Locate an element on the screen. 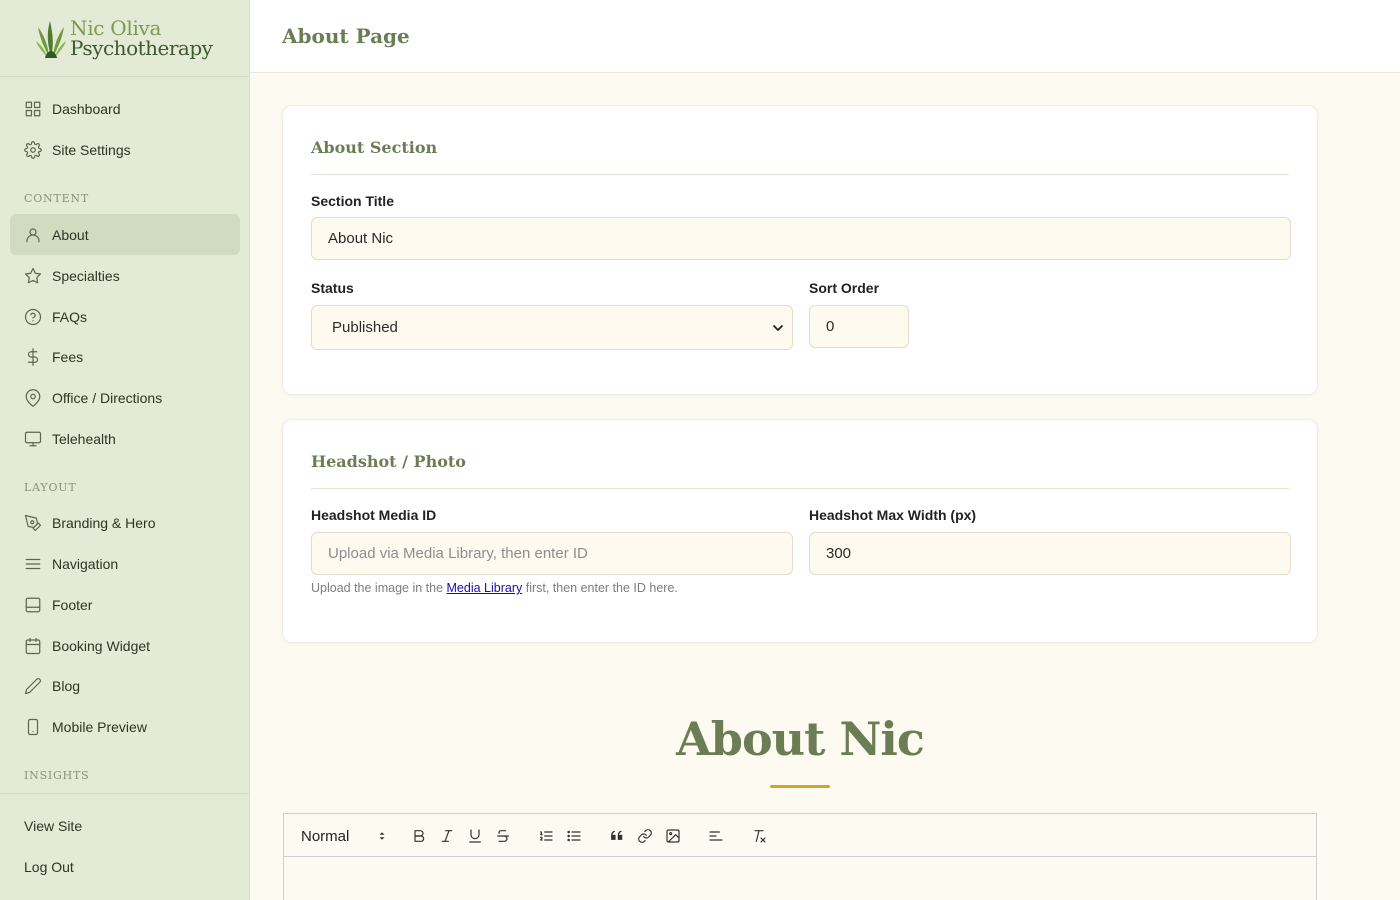 The image size is (1400, 900). align-left-icon is located at coordinates (716, 836).